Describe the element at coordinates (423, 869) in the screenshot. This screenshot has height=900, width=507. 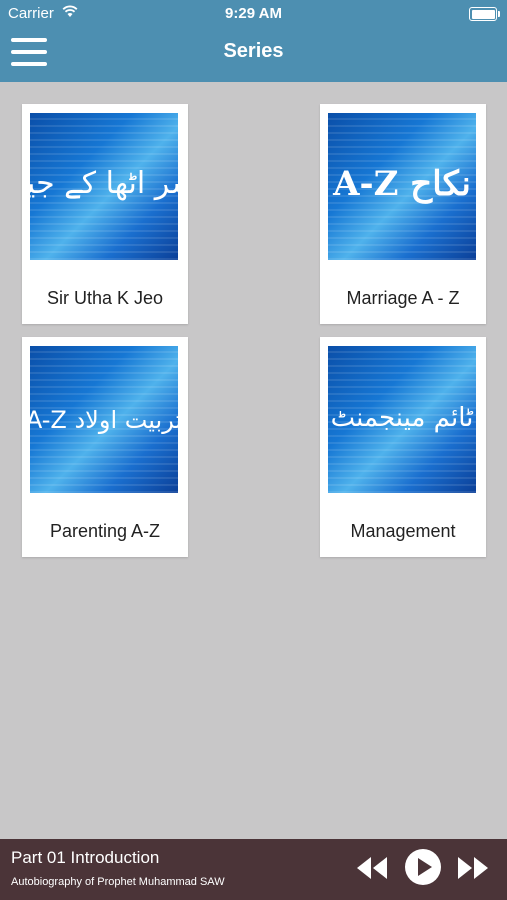
I see `play-icon` at that location.